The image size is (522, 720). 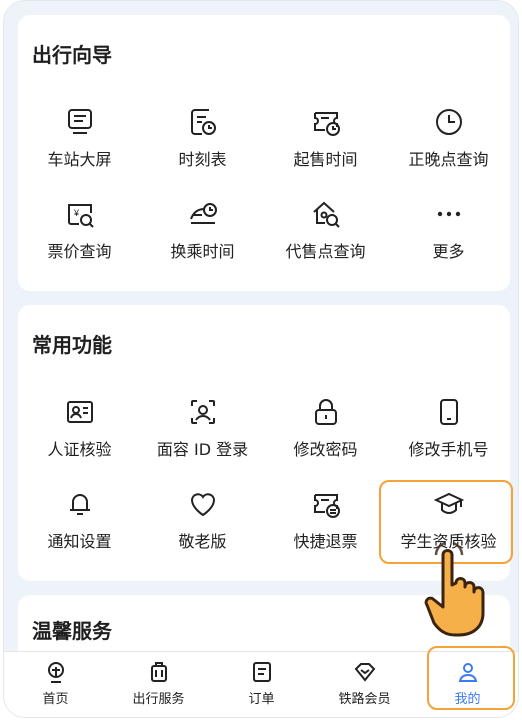 What do you see at coordinates (79, 121) in the screenshot?
I see `station-screen-icon` at bounding box center [79, 121].